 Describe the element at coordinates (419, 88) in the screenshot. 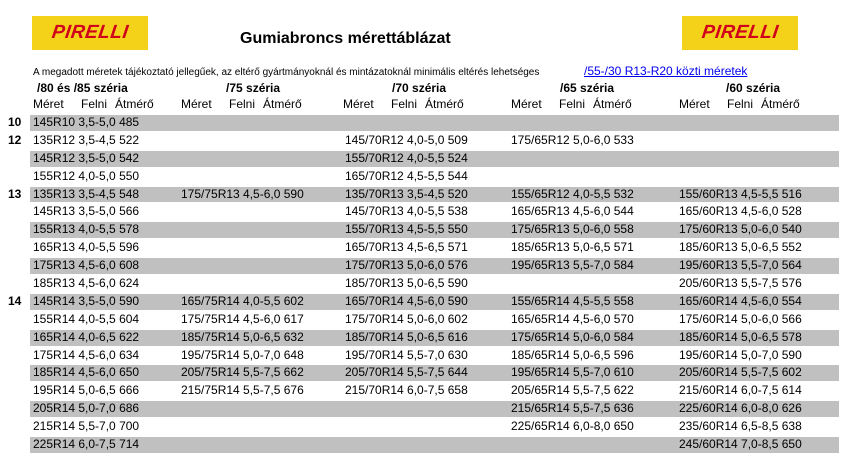

I see `series-header-70: /70 széria` at that location.